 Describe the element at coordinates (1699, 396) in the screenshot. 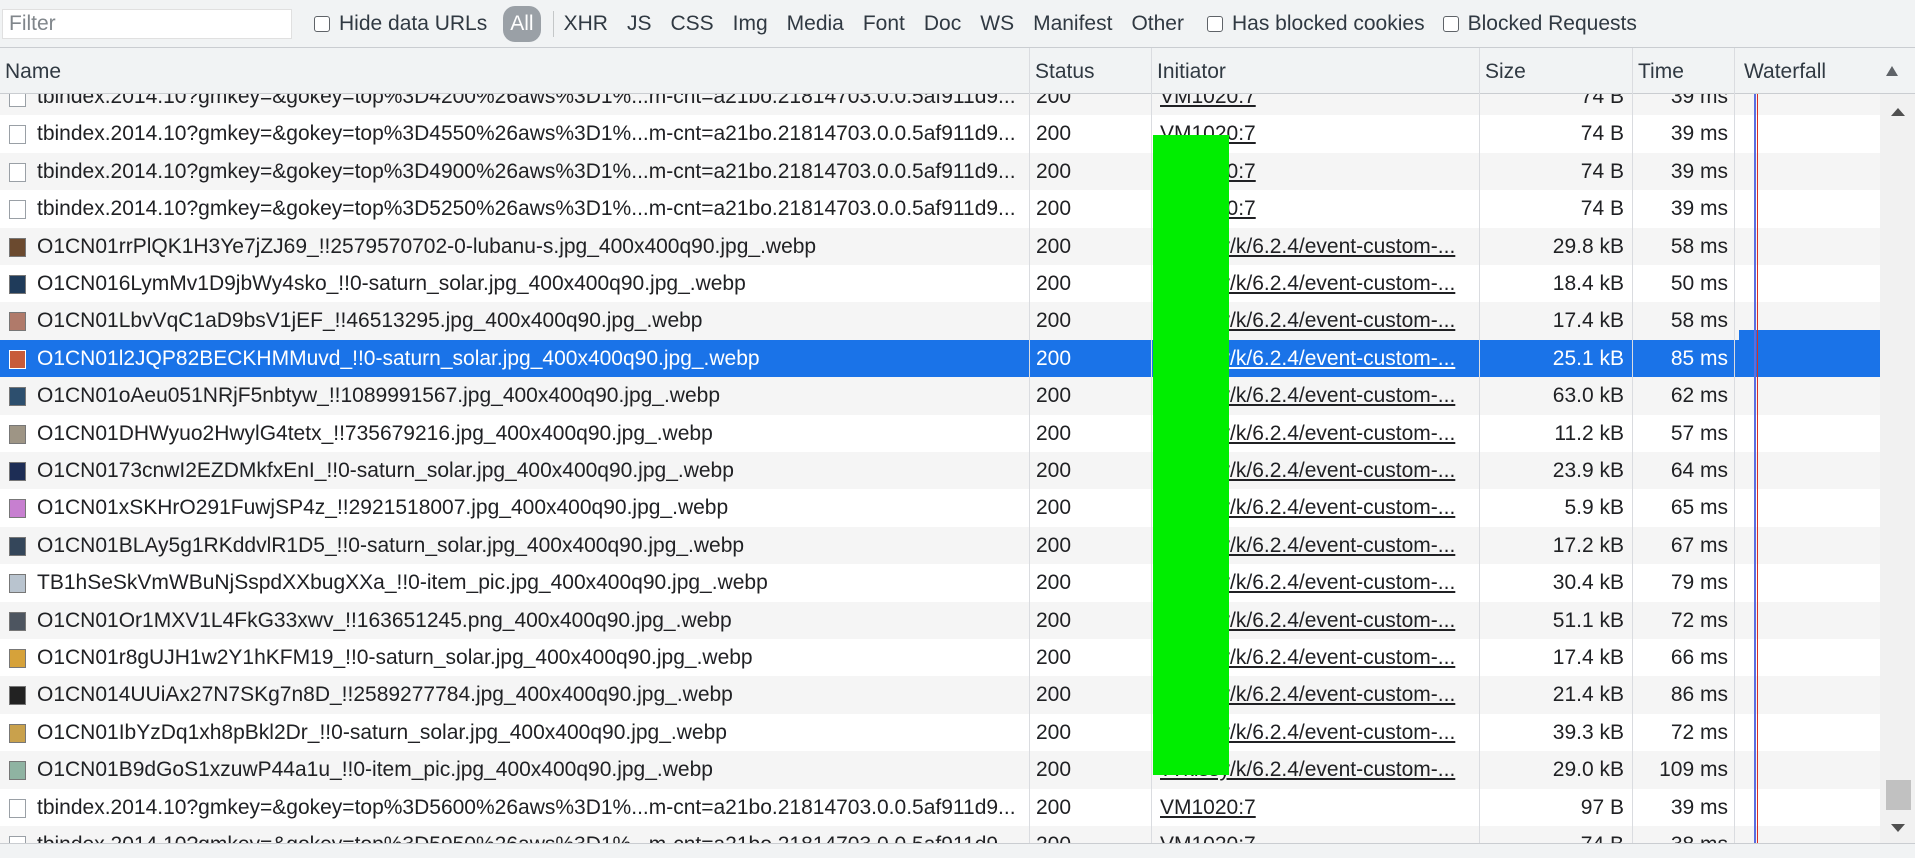

I see `request-time: 62 ms` at that location.